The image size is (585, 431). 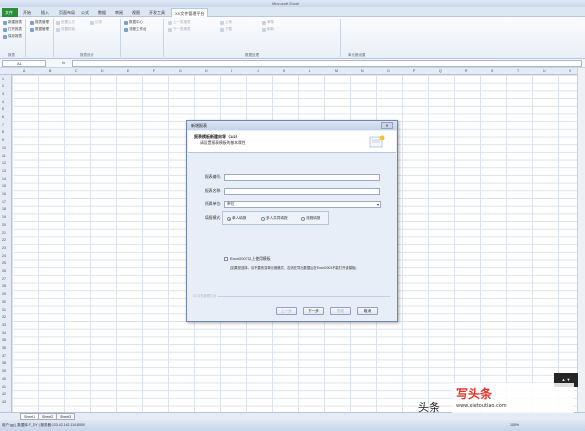 What do you see at coordinates (179, 29) in the screenshot?
I see `next-report-button: 下一张报表` at bounding box center [179, 29].